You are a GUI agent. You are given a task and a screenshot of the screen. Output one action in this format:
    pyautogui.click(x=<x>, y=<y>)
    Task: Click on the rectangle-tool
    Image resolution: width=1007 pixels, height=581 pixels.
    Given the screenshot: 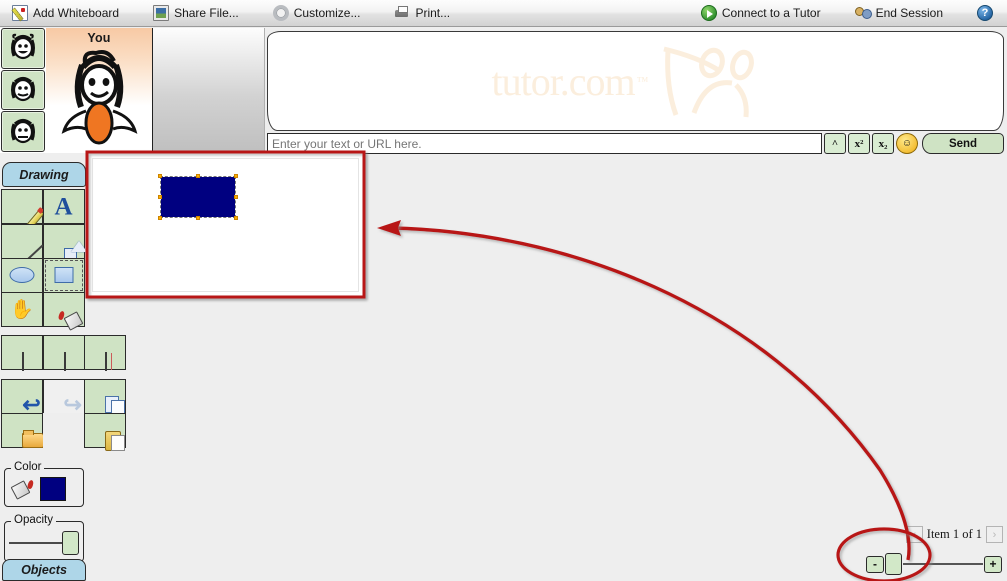 What is the action you would take?
    pyautogui.click(x=63, y=275)
    